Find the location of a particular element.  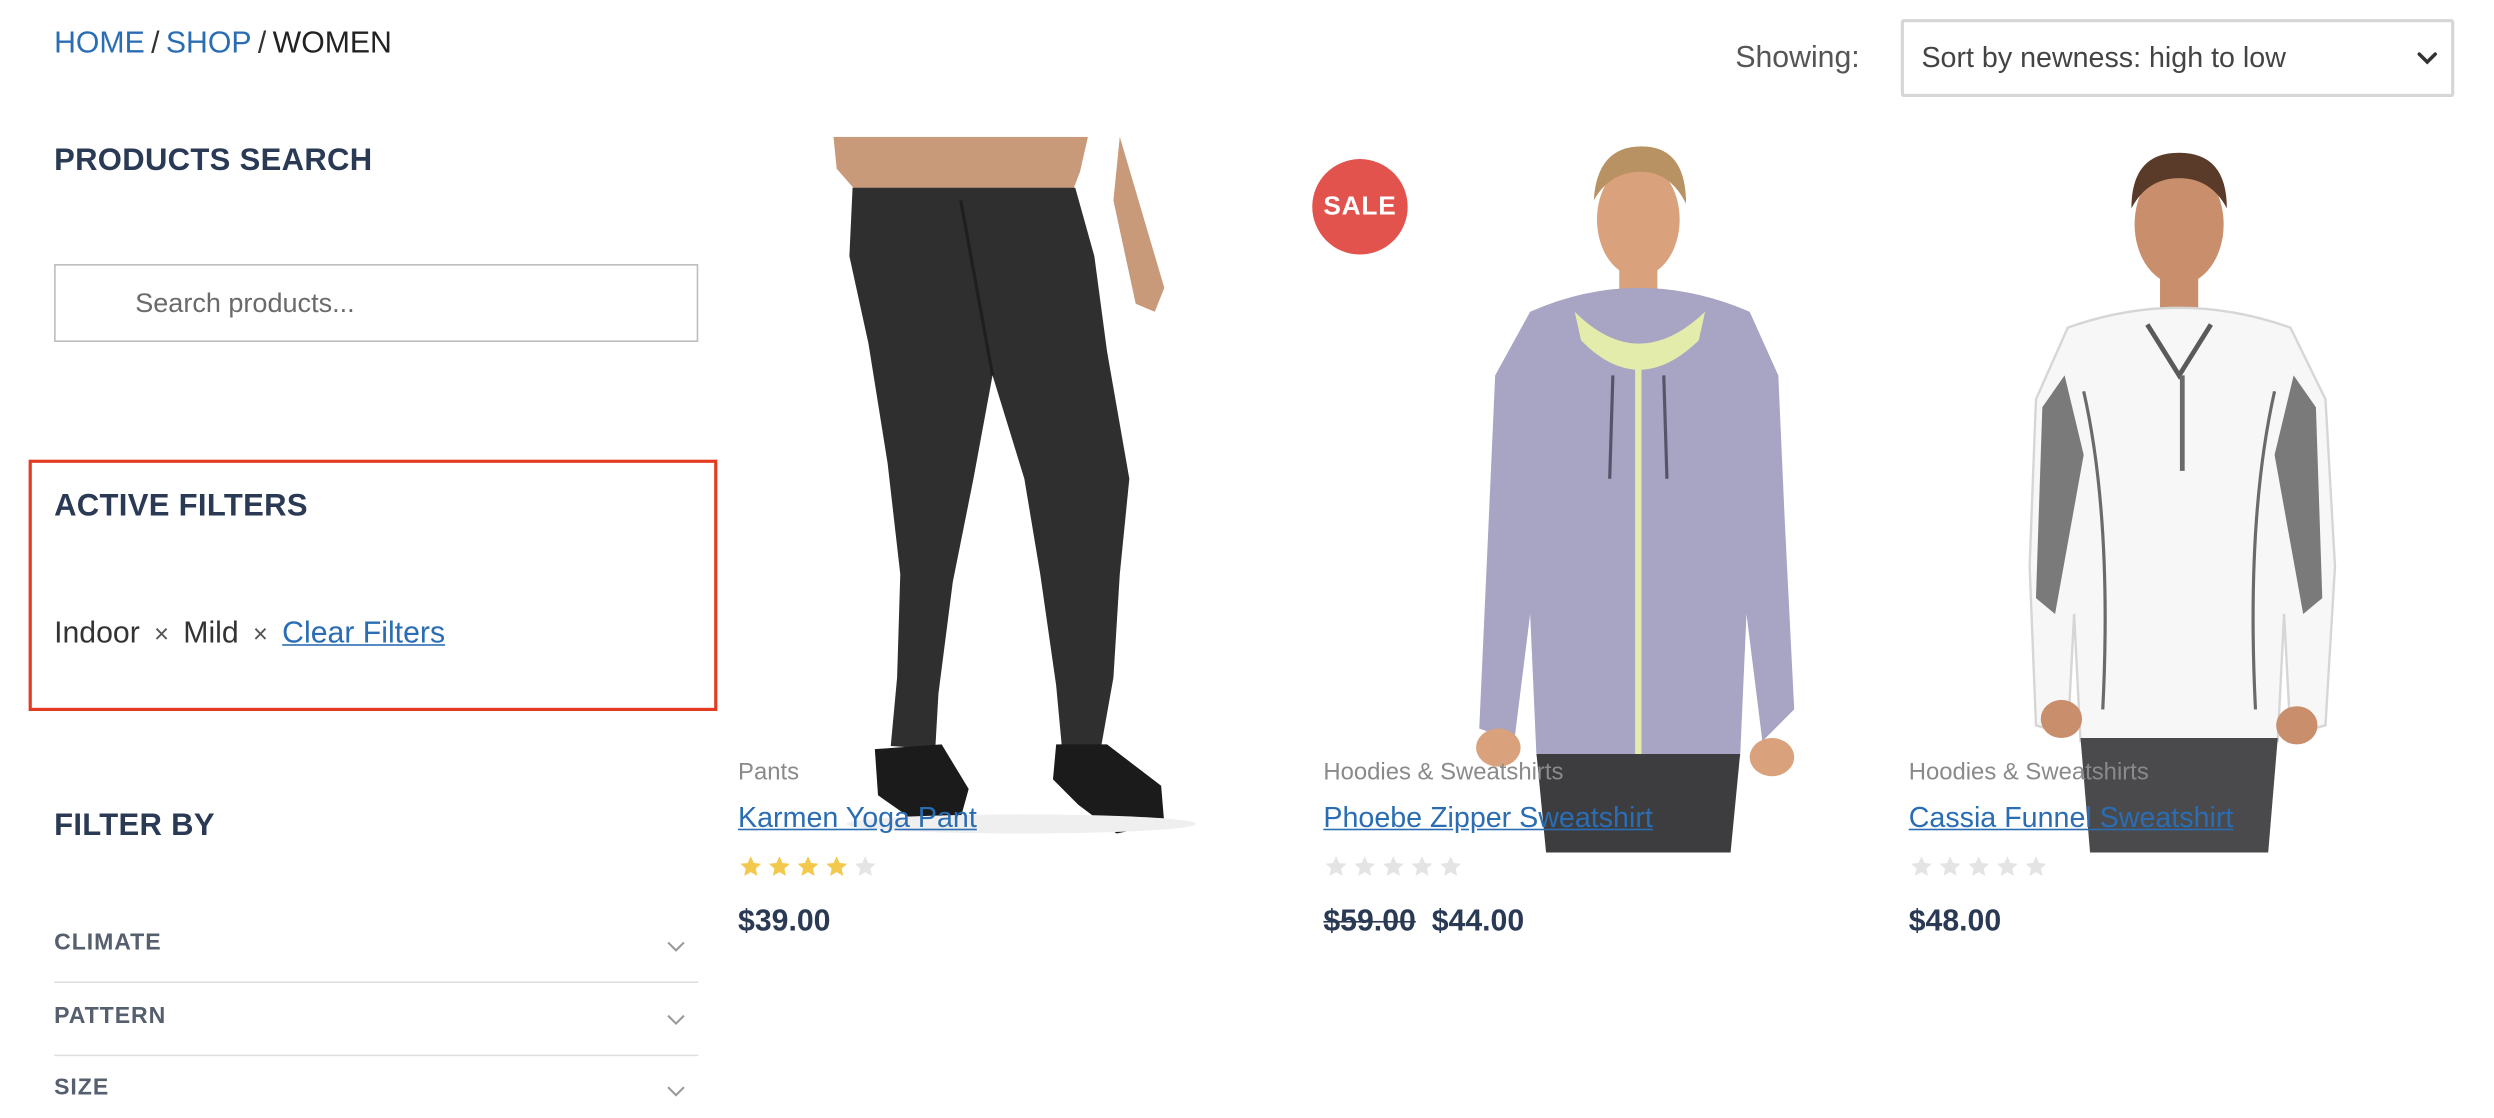

clear-filters-link: Clear Filters is located at coordinates (363, 634).